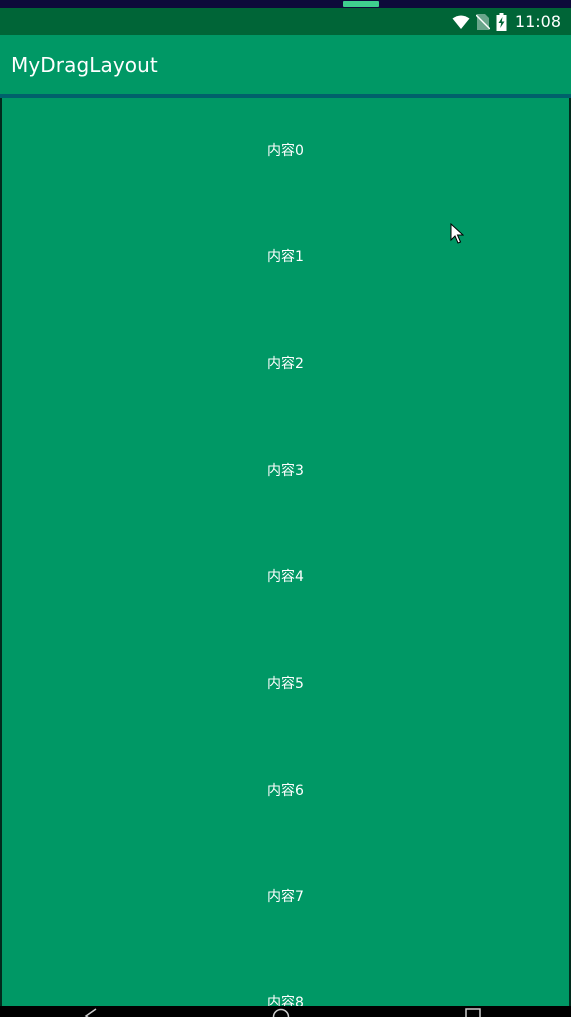  I want to click on battery-charging-icon, so click(501, 21).